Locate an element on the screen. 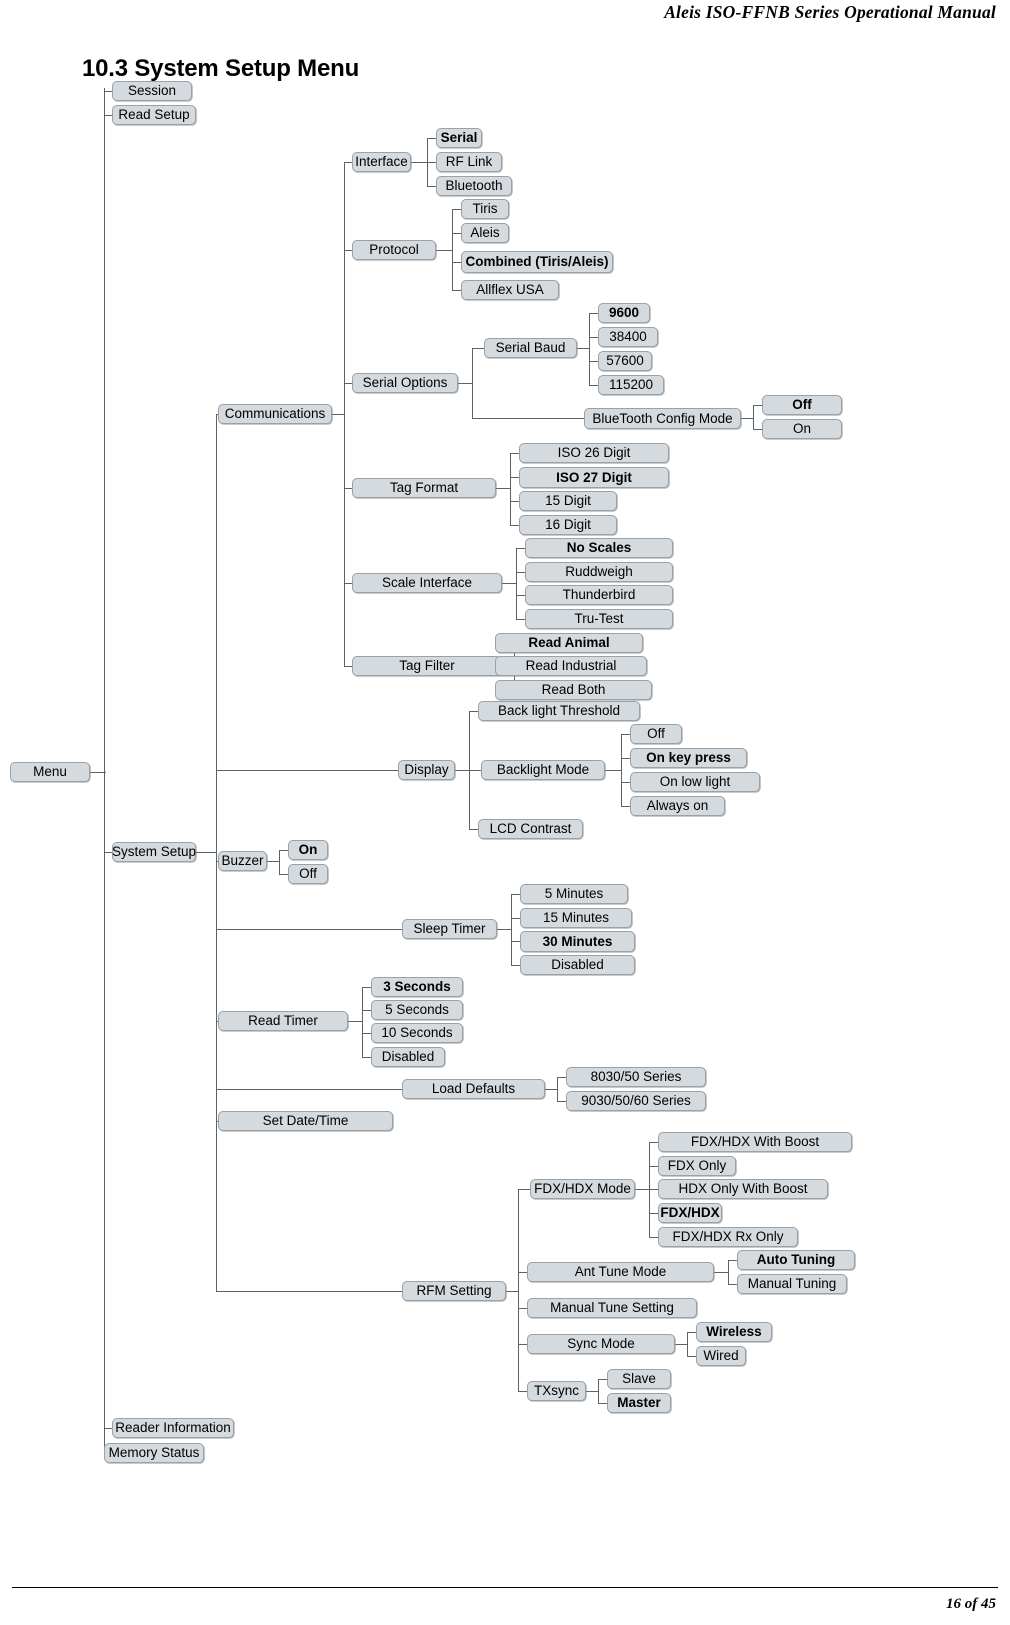  connector-display-backlight-mode is located at coordinates (475, 770).